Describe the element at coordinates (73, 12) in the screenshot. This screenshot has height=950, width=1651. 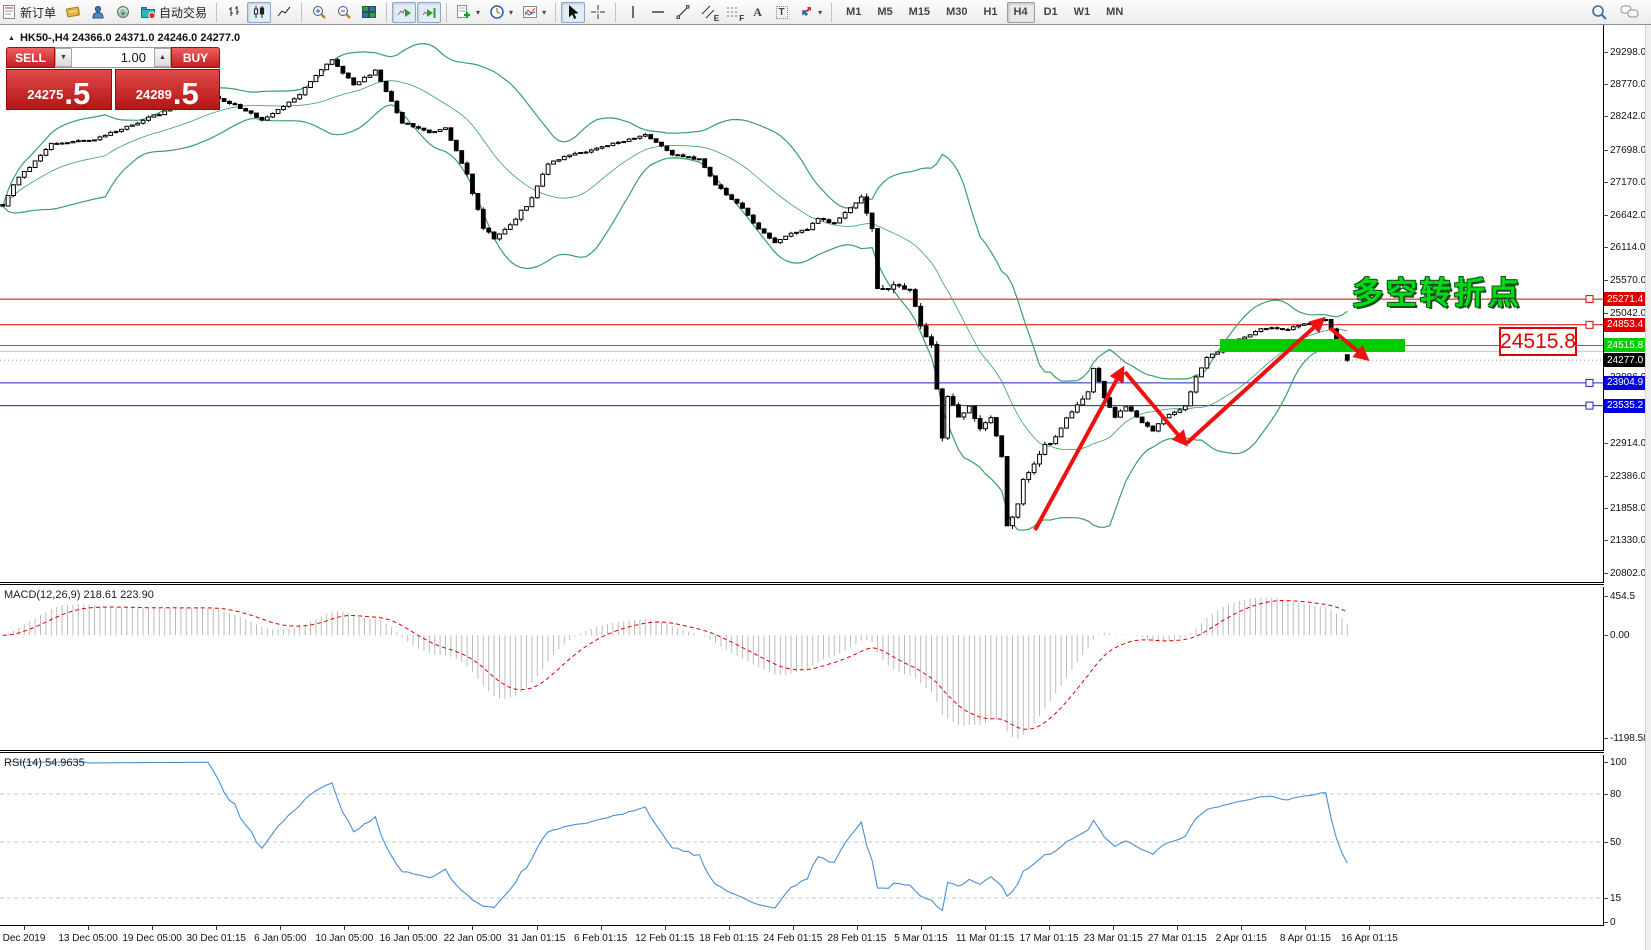
I see `market-watch-button` at that location.